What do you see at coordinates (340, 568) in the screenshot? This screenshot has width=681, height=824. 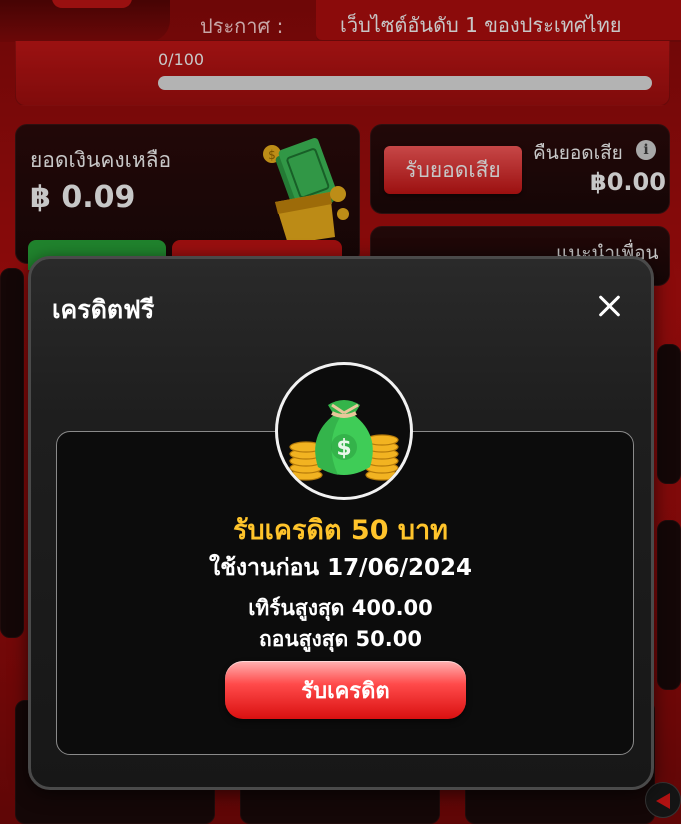 I see `use-before-date: ใช้งานก่อน 17/06/2024` at bounding box center [340, 568].